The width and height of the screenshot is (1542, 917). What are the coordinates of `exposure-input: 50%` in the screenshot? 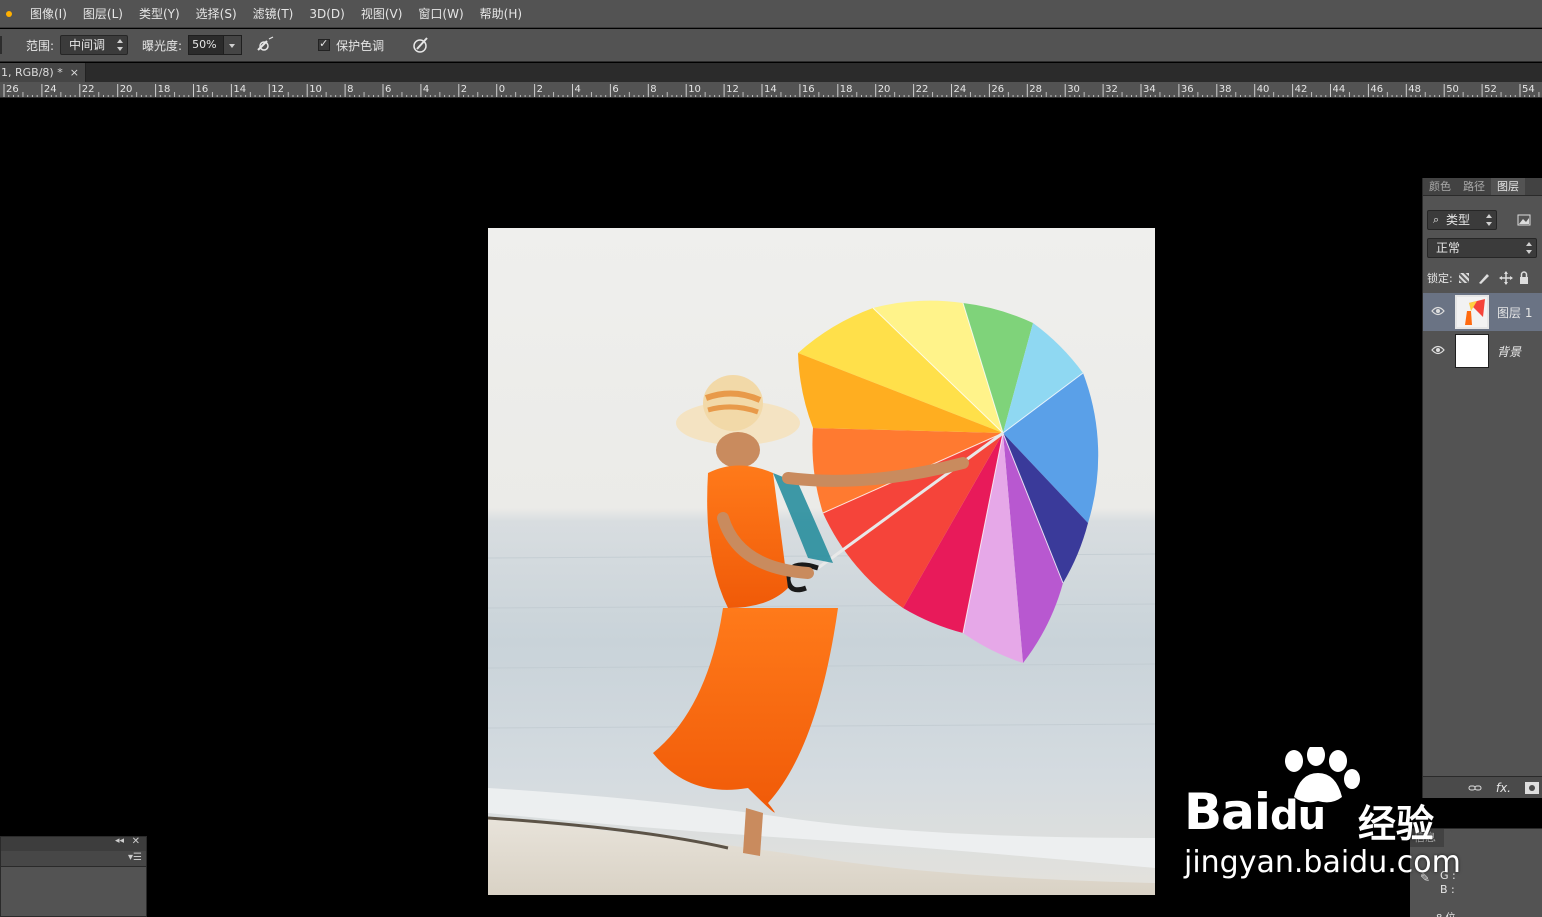 It's located at (206, 45).